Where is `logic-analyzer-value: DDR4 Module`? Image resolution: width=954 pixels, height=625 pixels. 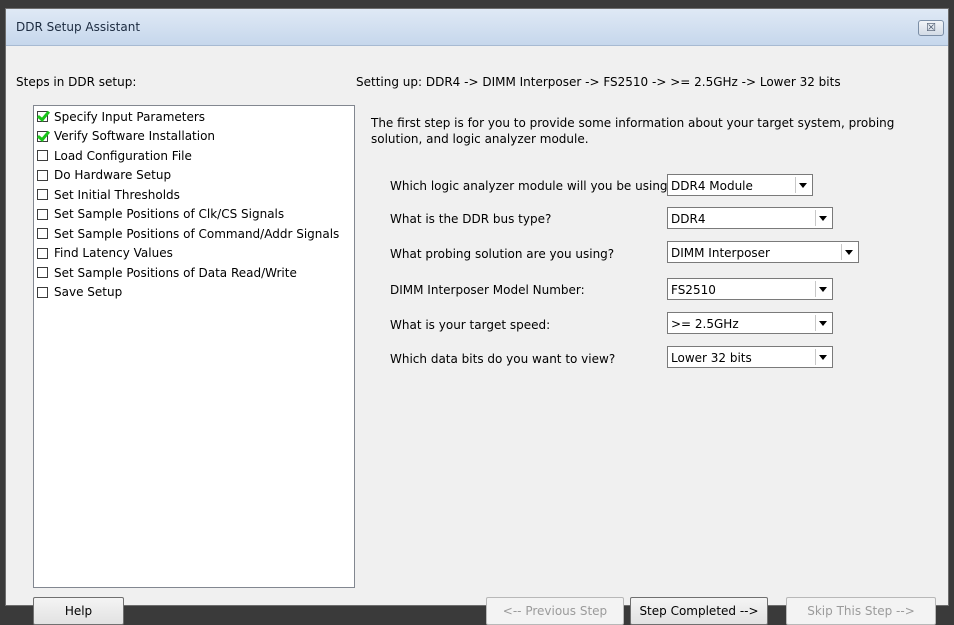 logic-analyzer-value: DDR4 Module is located at coordinates (712, 186).